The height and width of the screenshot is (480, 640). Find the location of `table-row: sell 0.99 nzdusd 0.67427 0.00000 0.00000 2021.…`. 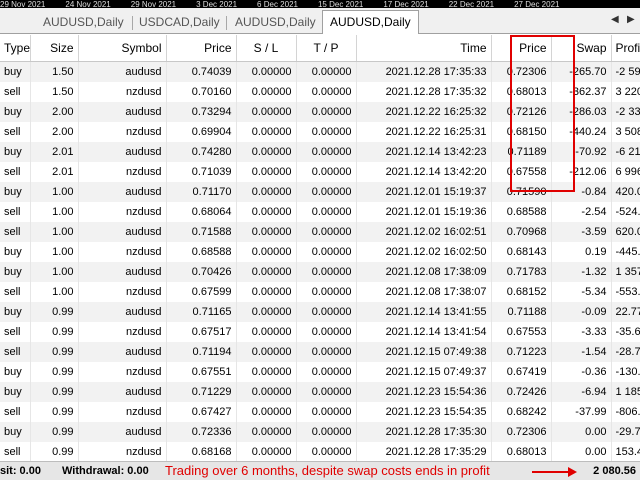

table-row: sell 0.99 nzdusd 0.67427 0.00000 0.00000 2021.… is located at coordinates (320, 412).